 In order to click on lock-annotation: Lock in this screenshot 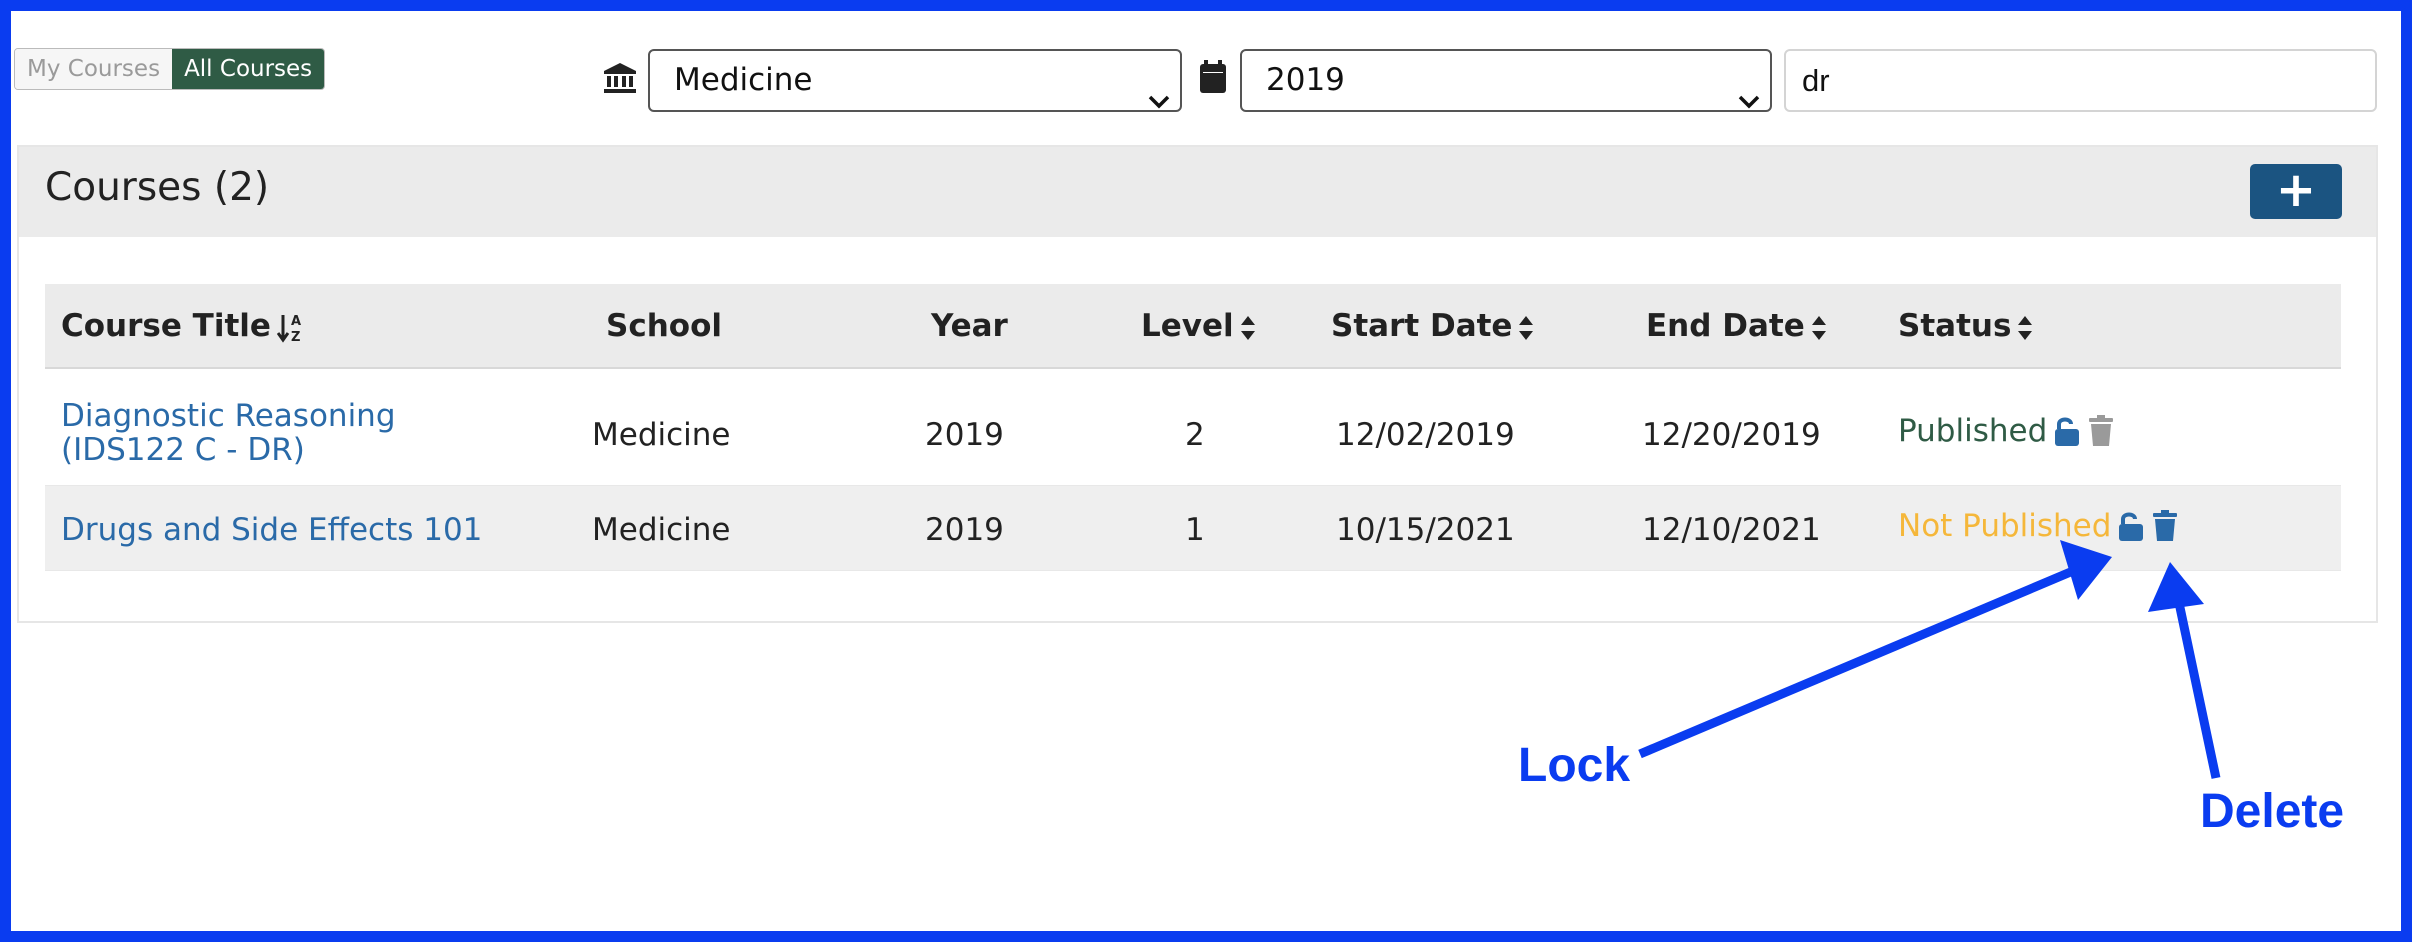, I will do `click(1574, 765)`.